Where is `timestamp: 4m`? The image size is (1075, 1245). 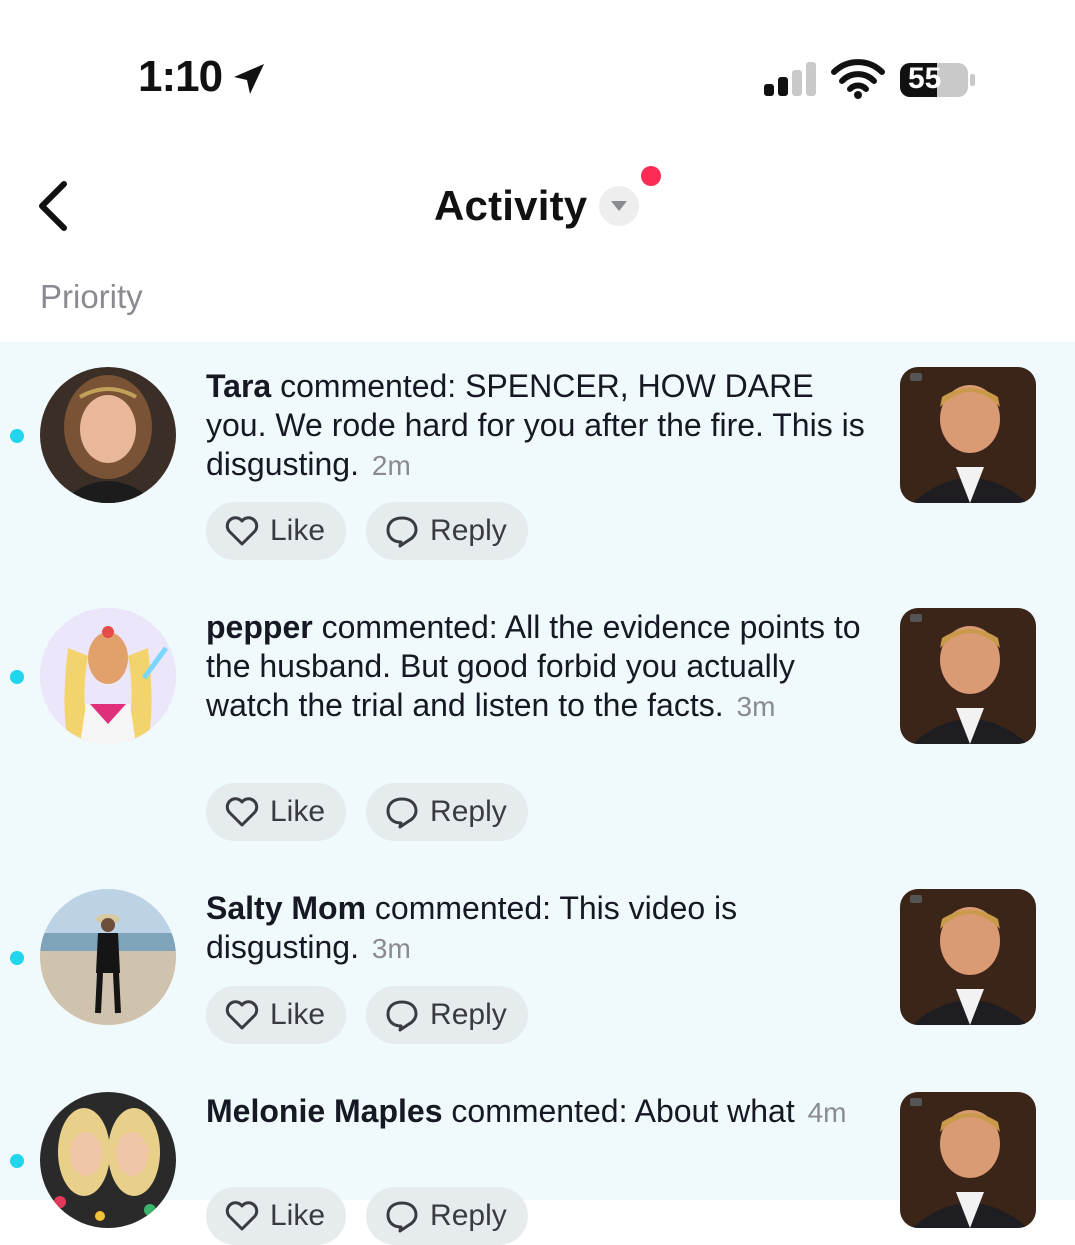
timestamp: 4m is located at coordinates (827, 1112).